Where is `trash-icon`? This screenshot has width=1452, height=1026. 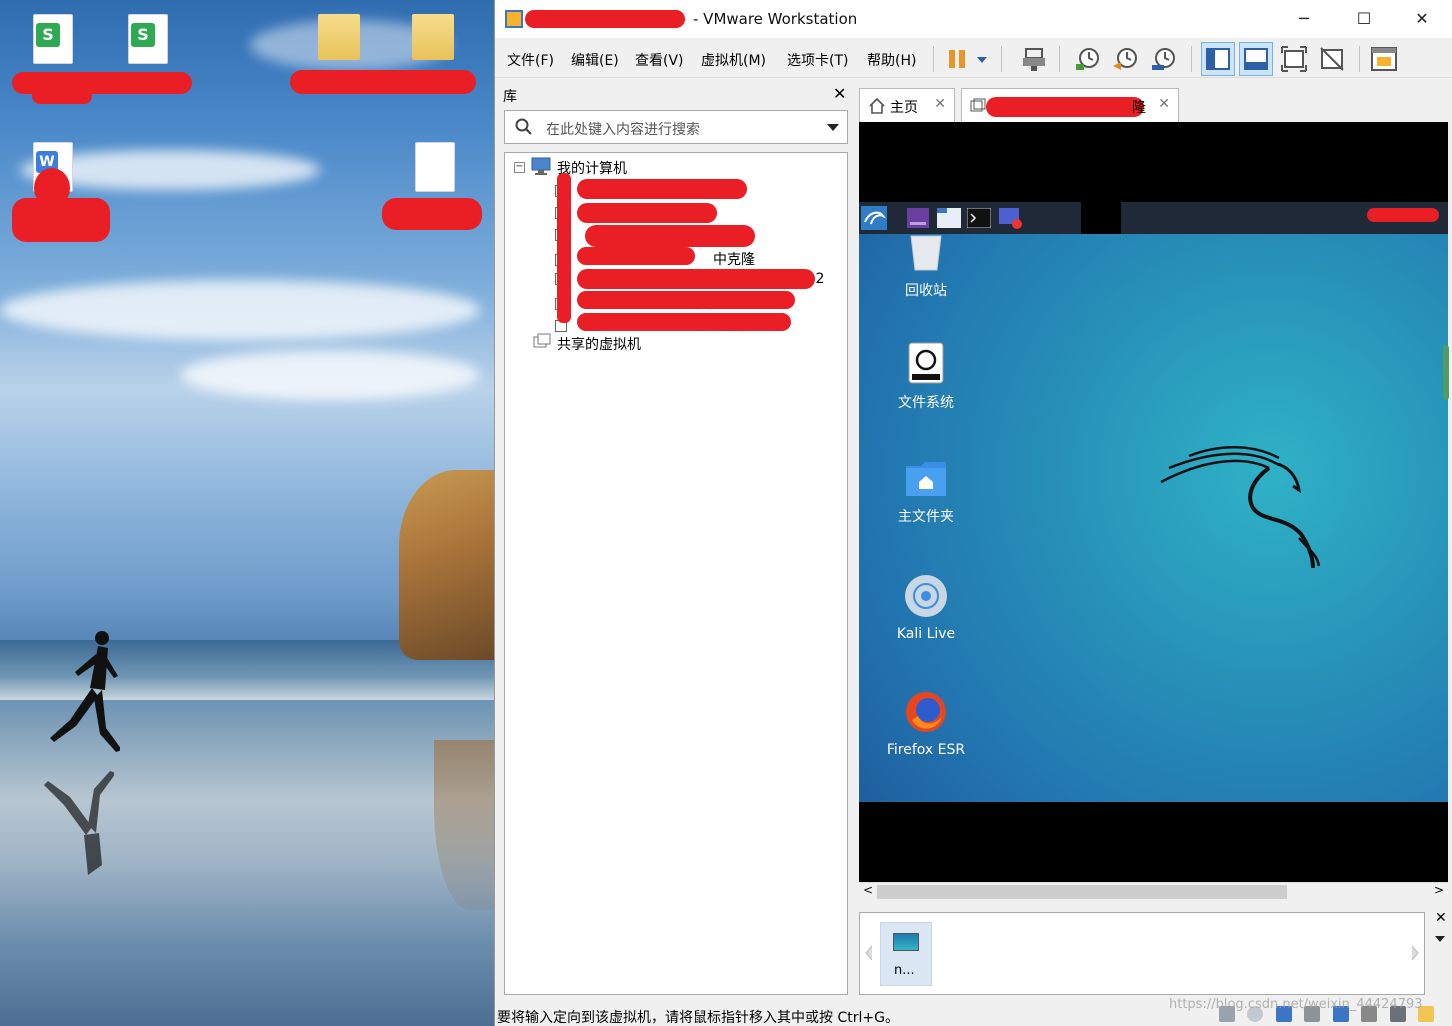
trash-icon is located at coordinates (926, 253).